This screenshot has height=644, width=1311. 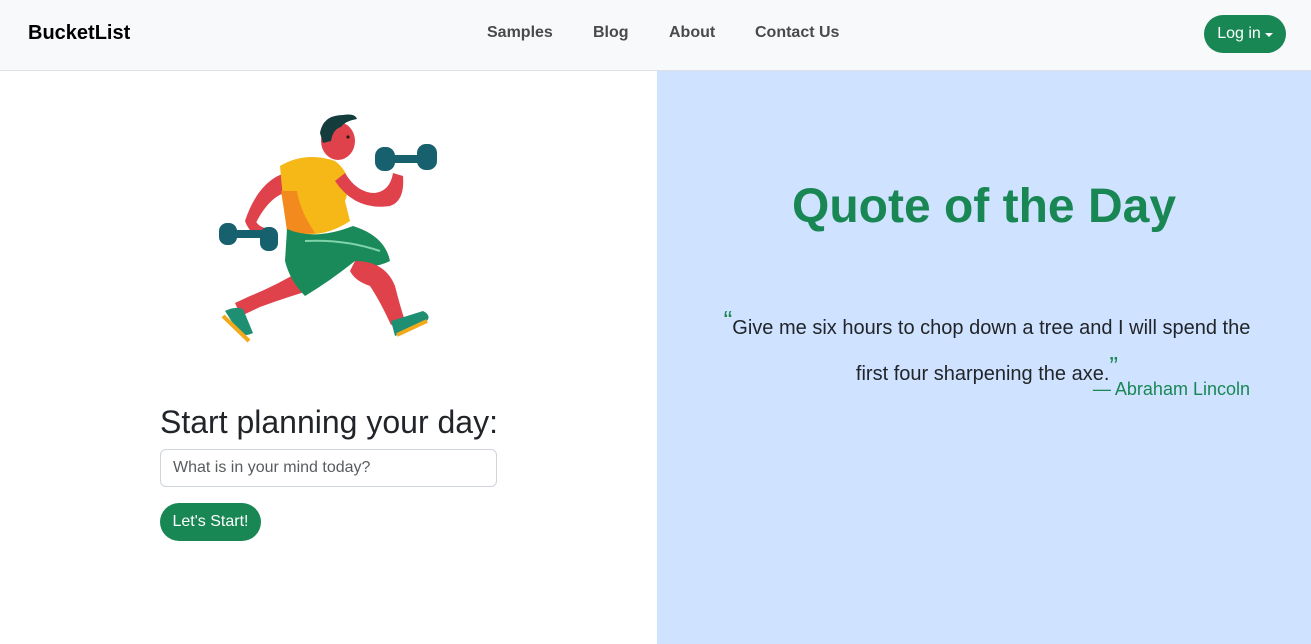 I want to click on lets-start-button: Let's Start!, so click(x=210, y=522).